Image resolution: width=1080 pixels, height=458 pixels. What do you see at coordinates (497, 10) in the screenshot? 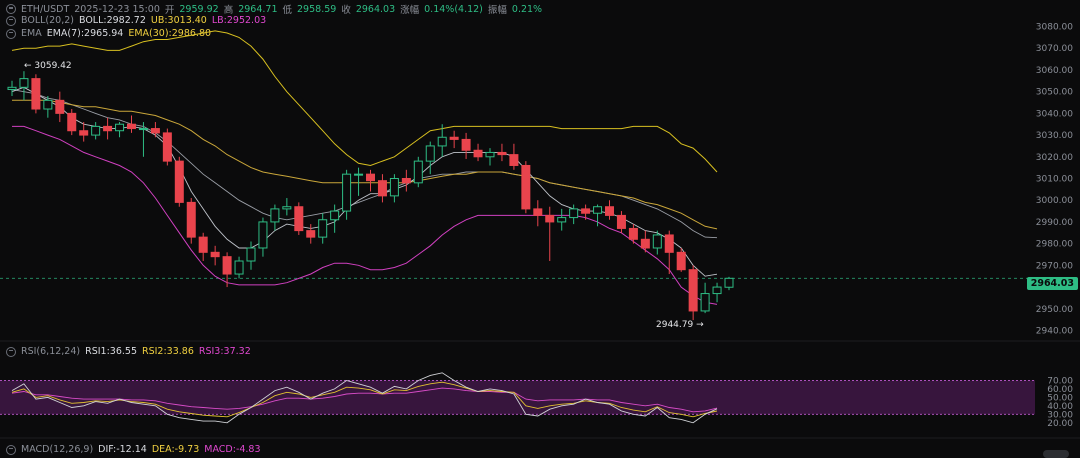
I see `amplitude-label: 振幅` at bounding box center [497, 10].